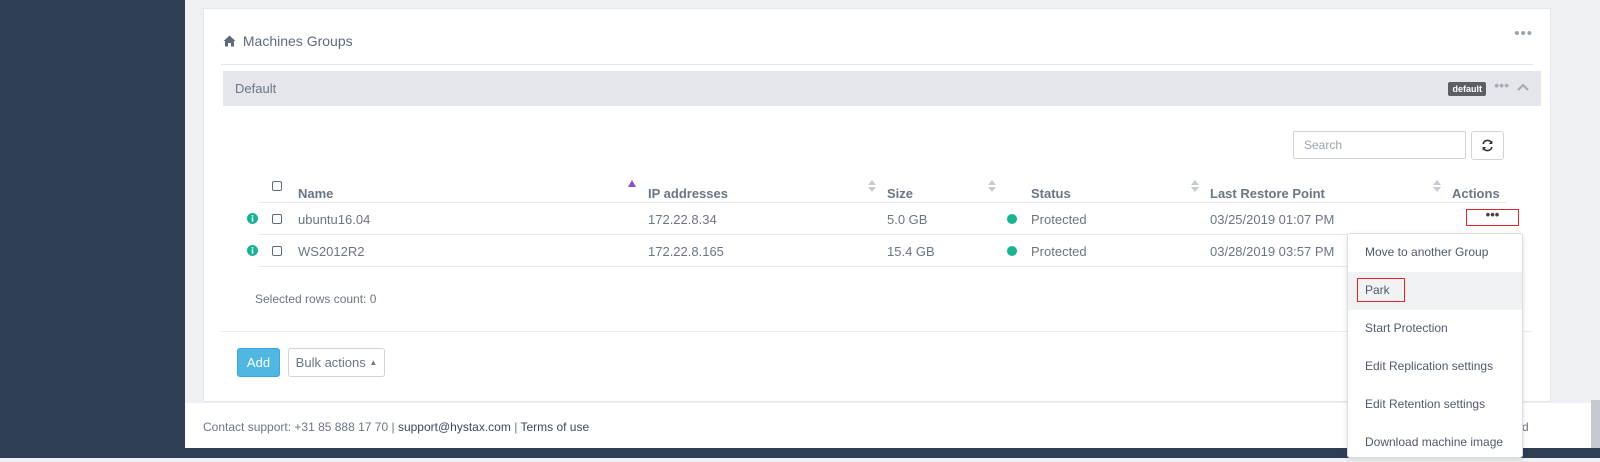 This screenshot has width=1600, height=462. Describe the element at coordinates (1467, 89) in the screenshot. I see `default-badge: default` at that location.